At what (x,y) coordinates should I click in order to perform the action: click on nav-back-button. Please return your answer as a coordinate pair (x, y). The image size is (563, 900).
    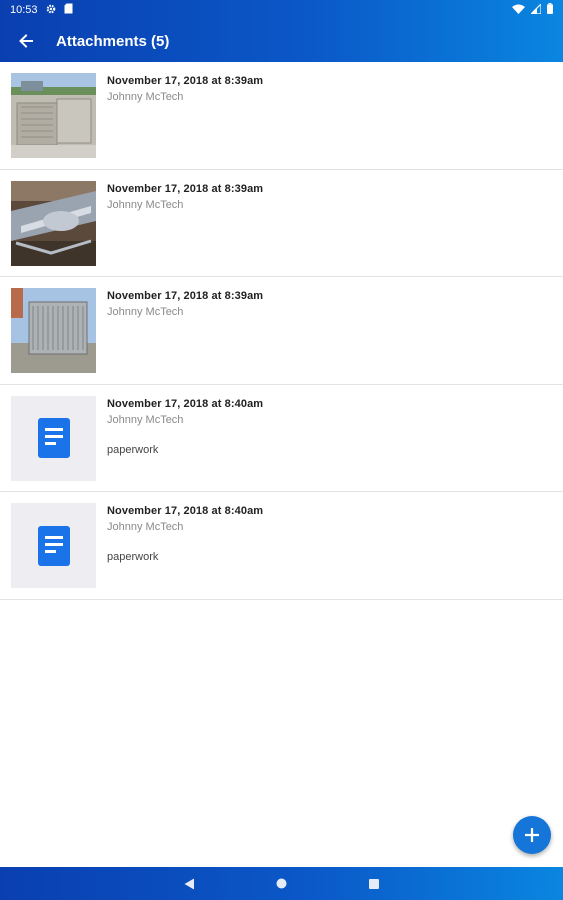
    Looking at the image, I should click on (190, 884).